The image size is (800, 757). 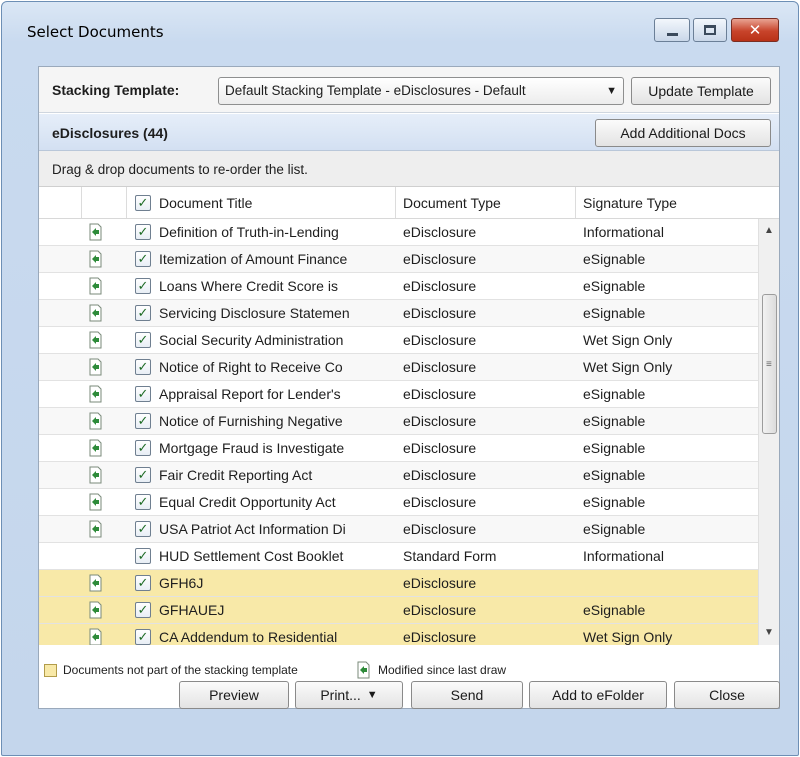 What do you see at coordinates (442, 670) in the screenshot?
I see `legend-modified: Modified since last draw` at bounding box center [442, 670].